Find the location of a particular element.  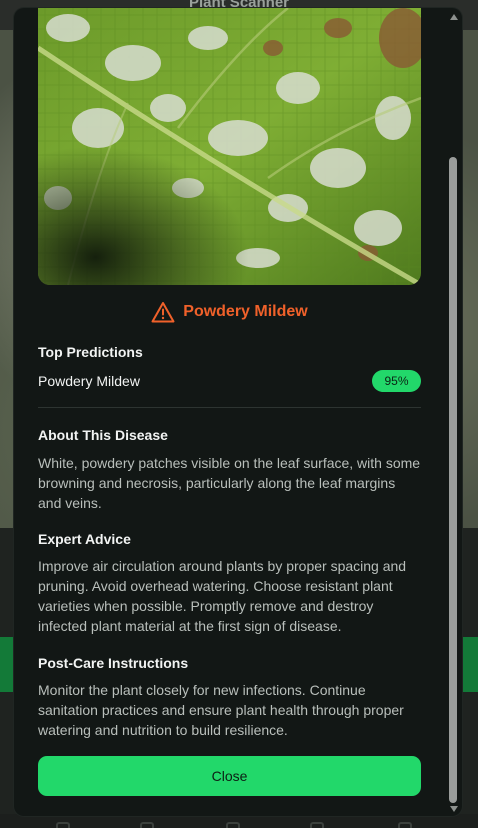

scrollbar is located at coordinates (454, 412).